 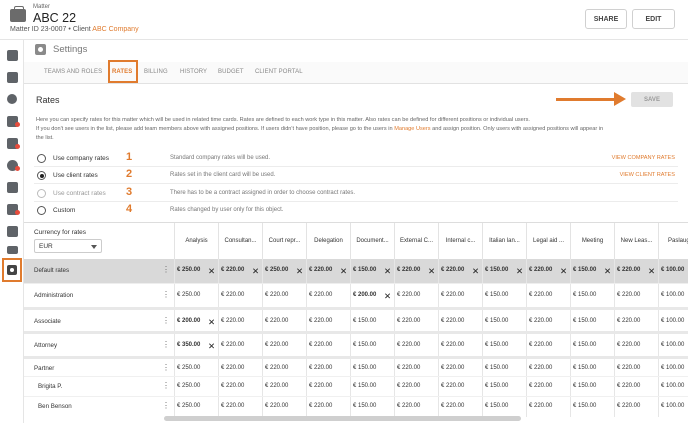 I want to click on column-header: Analysis, so click(x=196, y=241).